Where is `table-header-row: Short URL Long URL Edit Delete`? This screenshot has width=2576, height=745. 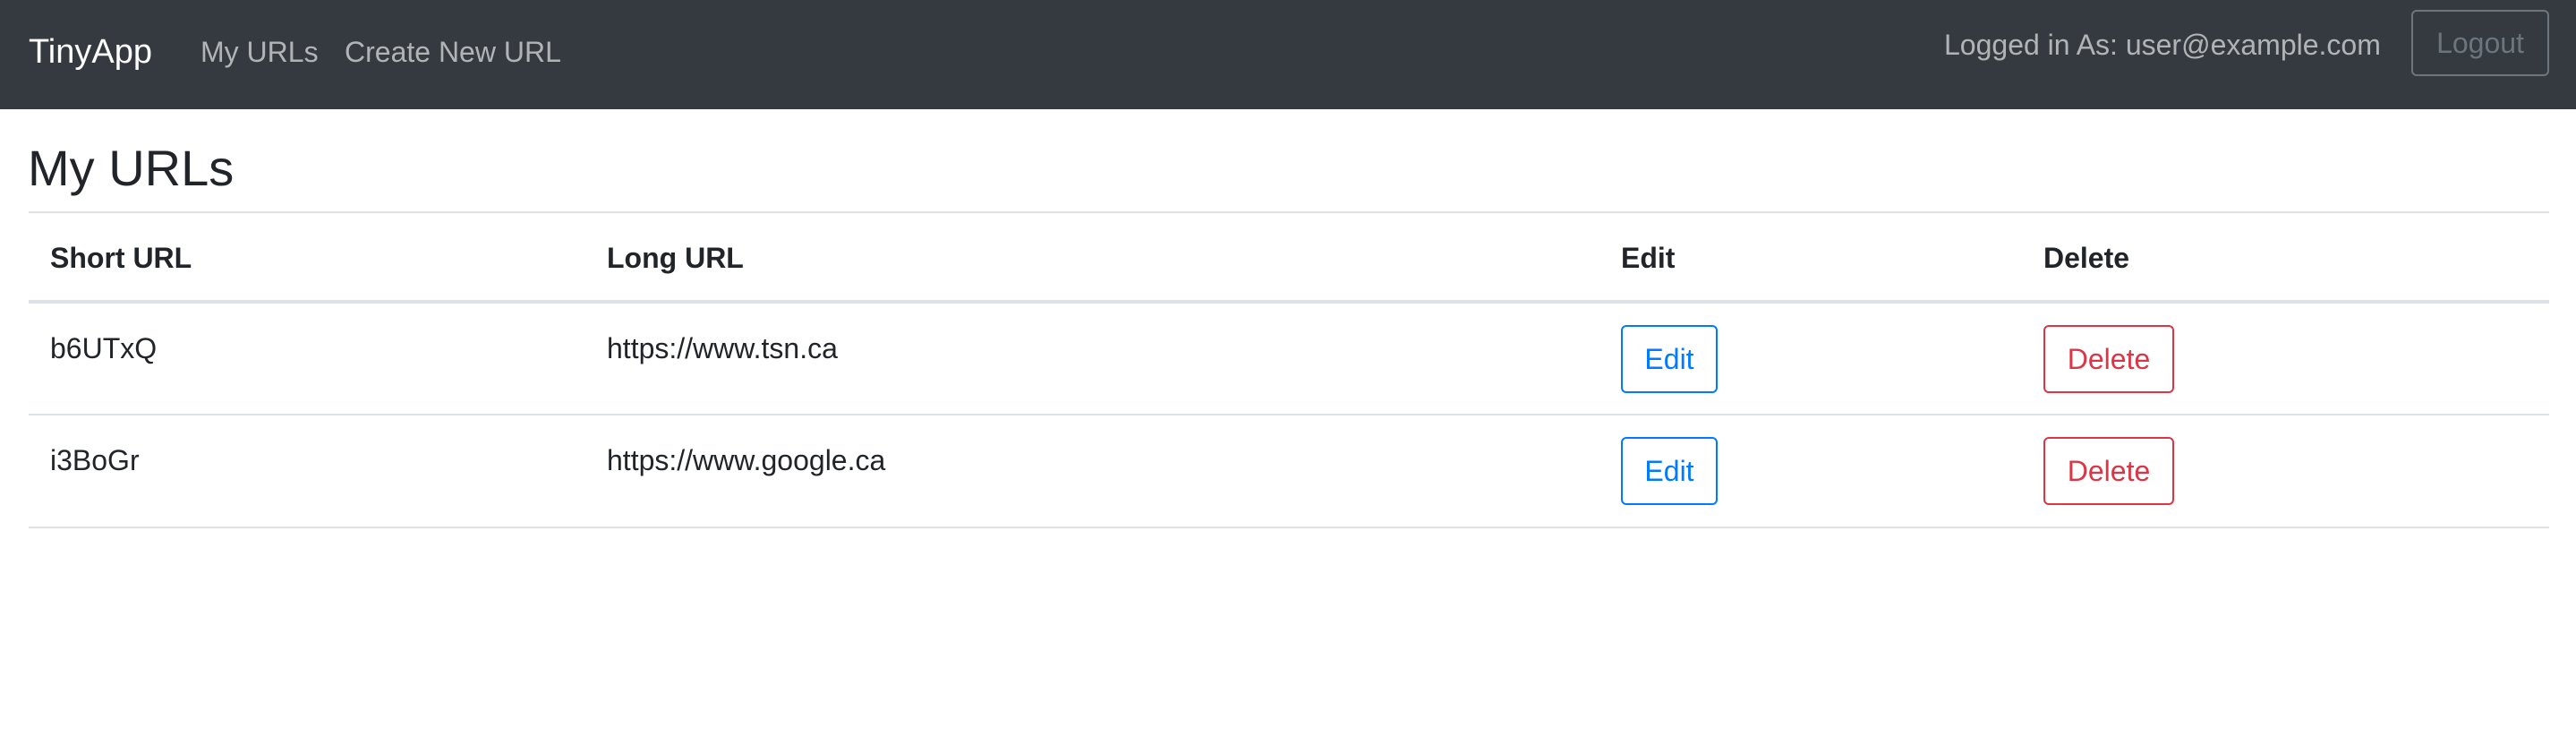
table-header-row: Short URL Long URL Edit Delete is located at coordinates (1289, 257).